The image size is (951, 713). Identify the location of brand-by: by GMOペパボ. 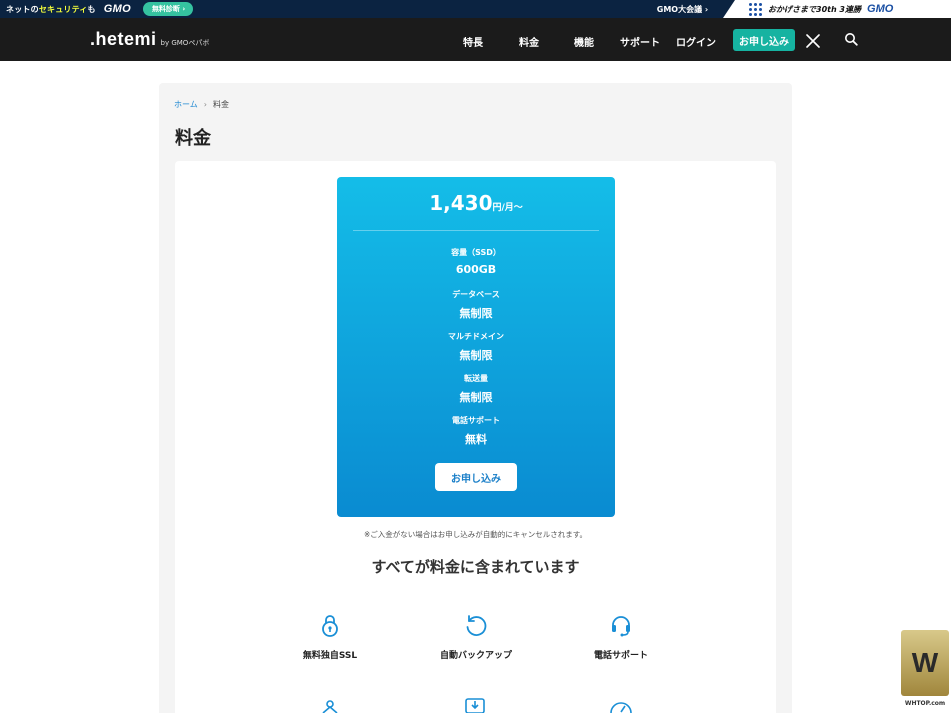
(185, 43).